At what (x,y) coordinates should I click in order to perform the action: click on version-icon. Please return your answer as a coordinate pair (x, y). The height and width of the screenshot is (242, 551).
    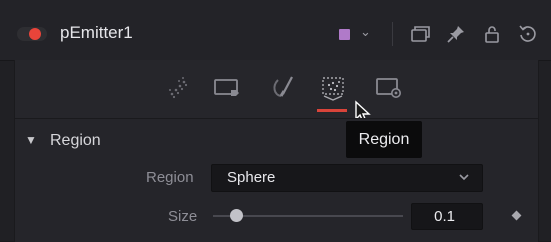
    Looking at the image, I should click on (420, 34).